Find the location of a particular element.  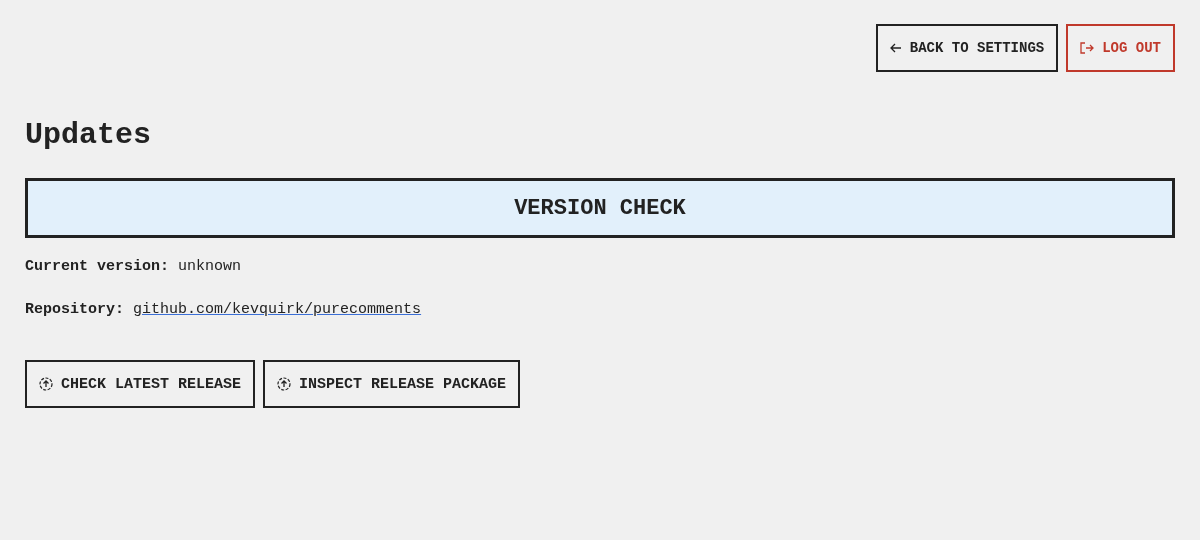

repository-link: github.com/kevquirk/purecomments is located at coordinates (277, 309).